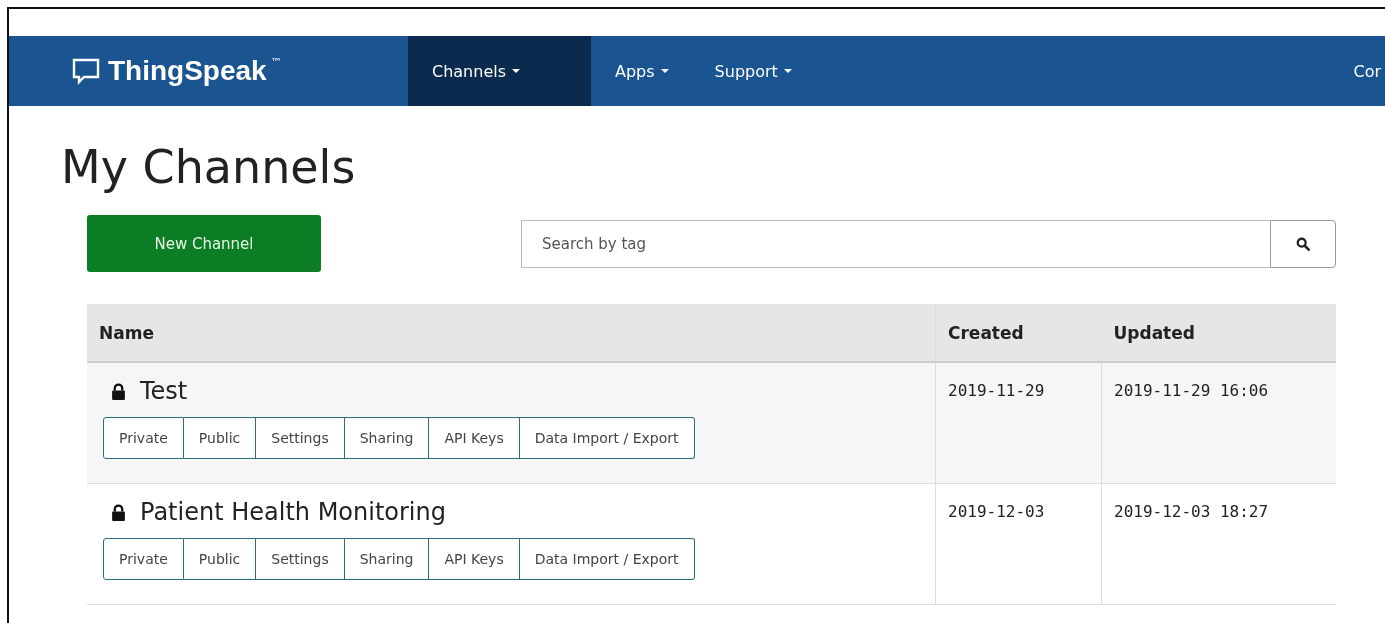  I want to click on nav-menu: Apps, so click(641, 71).